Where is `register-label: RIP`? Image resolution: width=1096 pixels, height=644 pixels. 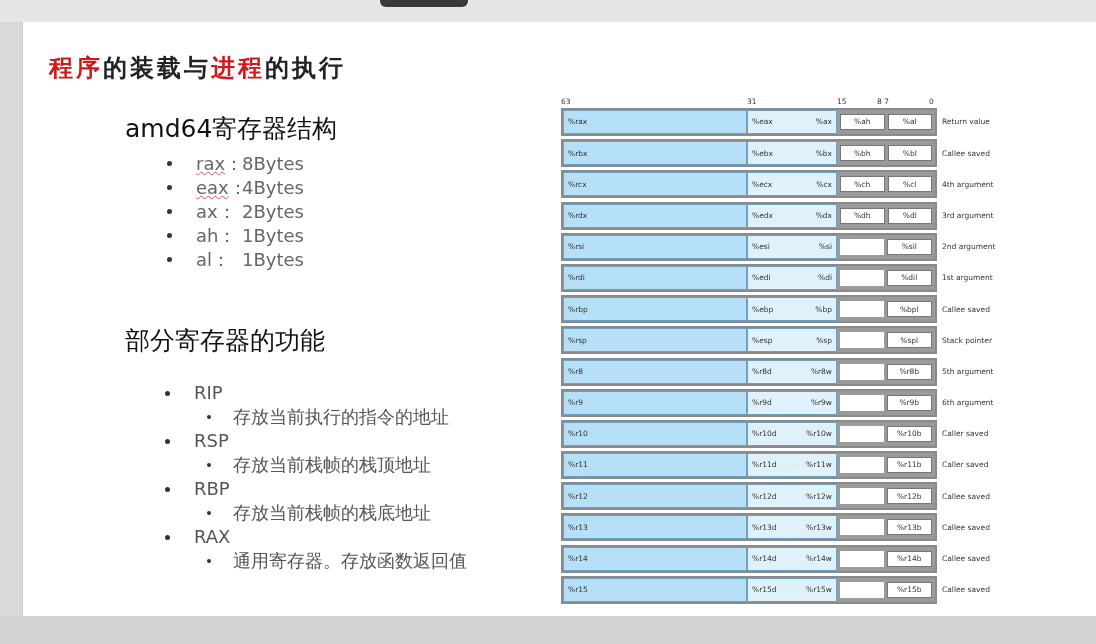
register-label: RIP is located at coordinates (208, 393).